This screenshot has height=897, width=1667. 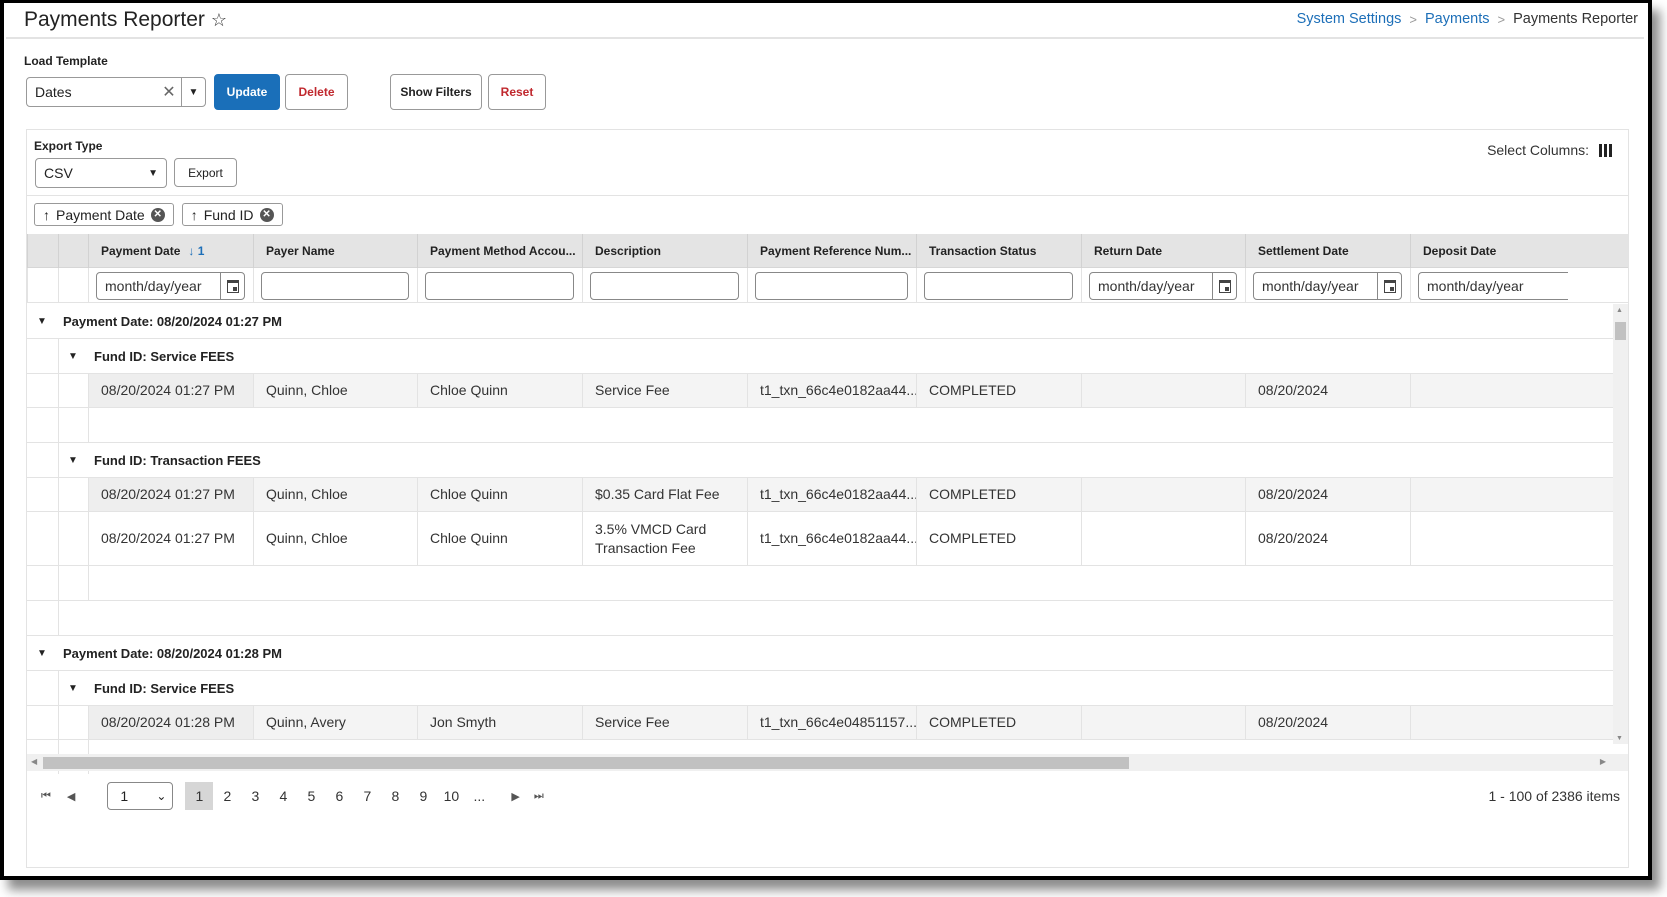 I want to click on favorite-star-icon: ☆, so click(x=219, y=20).